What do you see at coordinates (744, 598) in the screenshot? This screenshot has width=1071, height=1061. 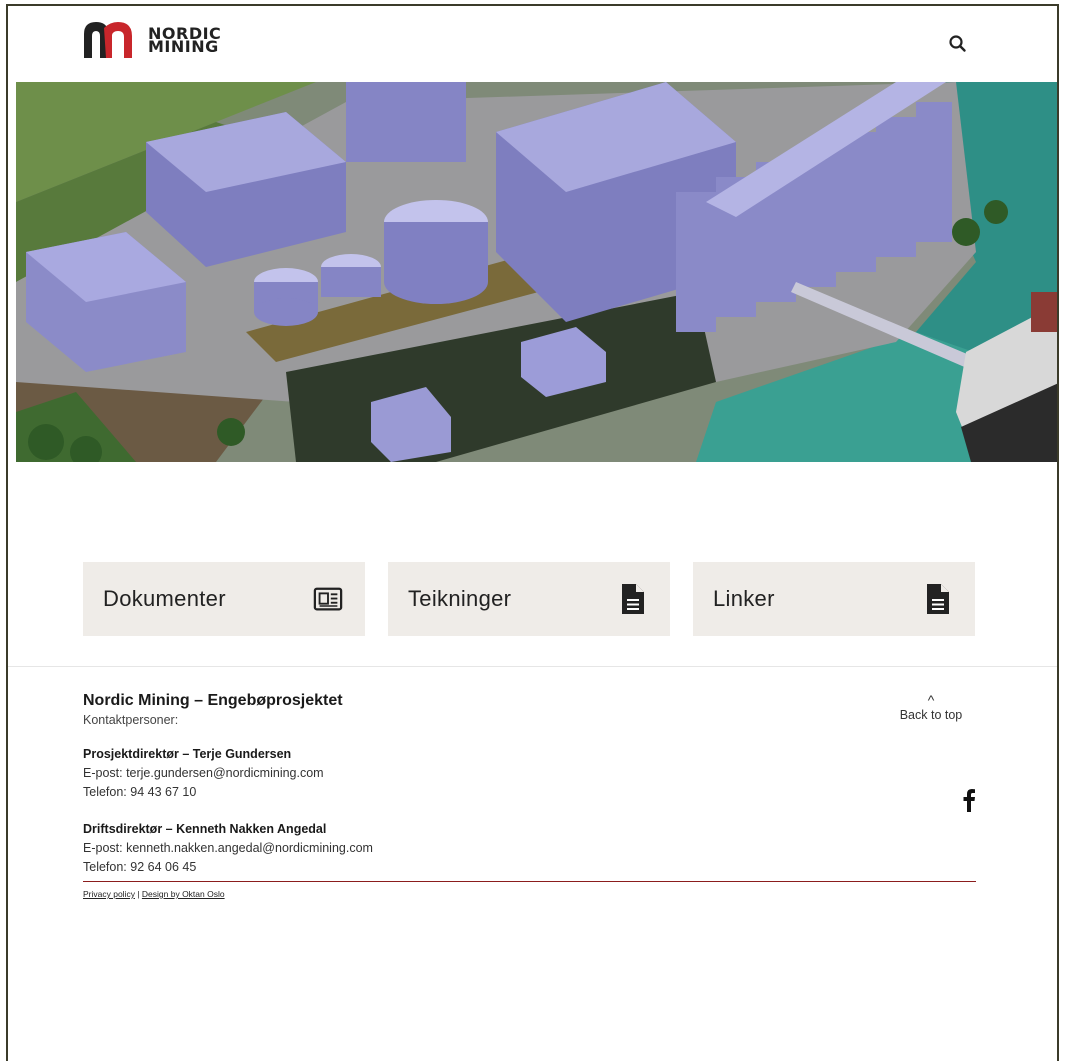 I see `tile-label: Linker` at bounding box center [744, 598].